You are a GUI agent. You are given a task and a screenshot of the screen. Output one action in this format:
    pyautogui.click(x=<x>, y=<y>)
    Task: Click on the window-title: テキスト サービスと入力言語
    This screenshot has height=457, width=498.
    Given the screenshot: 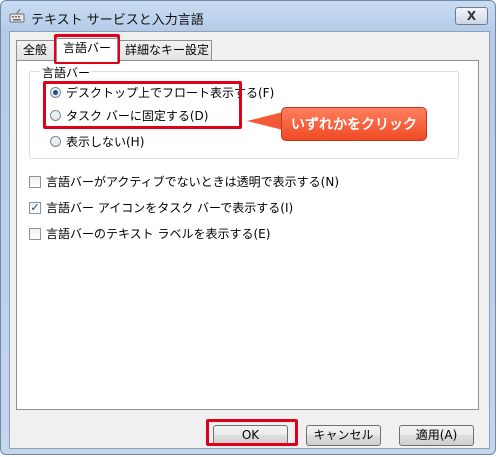 What is the action you would take?
    pyautogui.click(x=117, y=20)
    